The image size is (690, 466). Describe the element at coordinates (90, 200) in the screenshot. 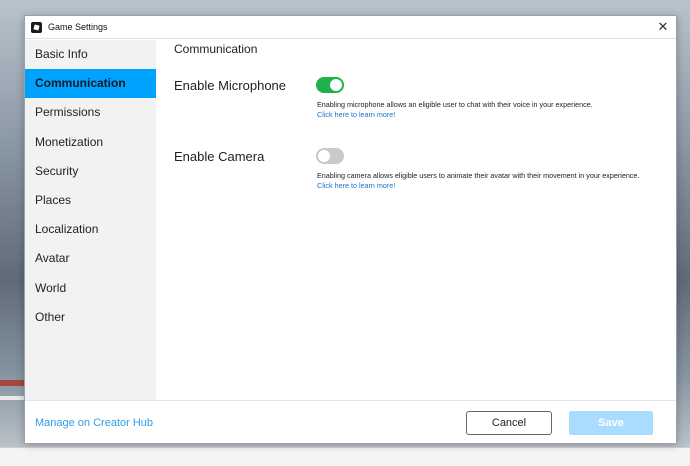

I see `sidebar-item-places: Places` at that location.